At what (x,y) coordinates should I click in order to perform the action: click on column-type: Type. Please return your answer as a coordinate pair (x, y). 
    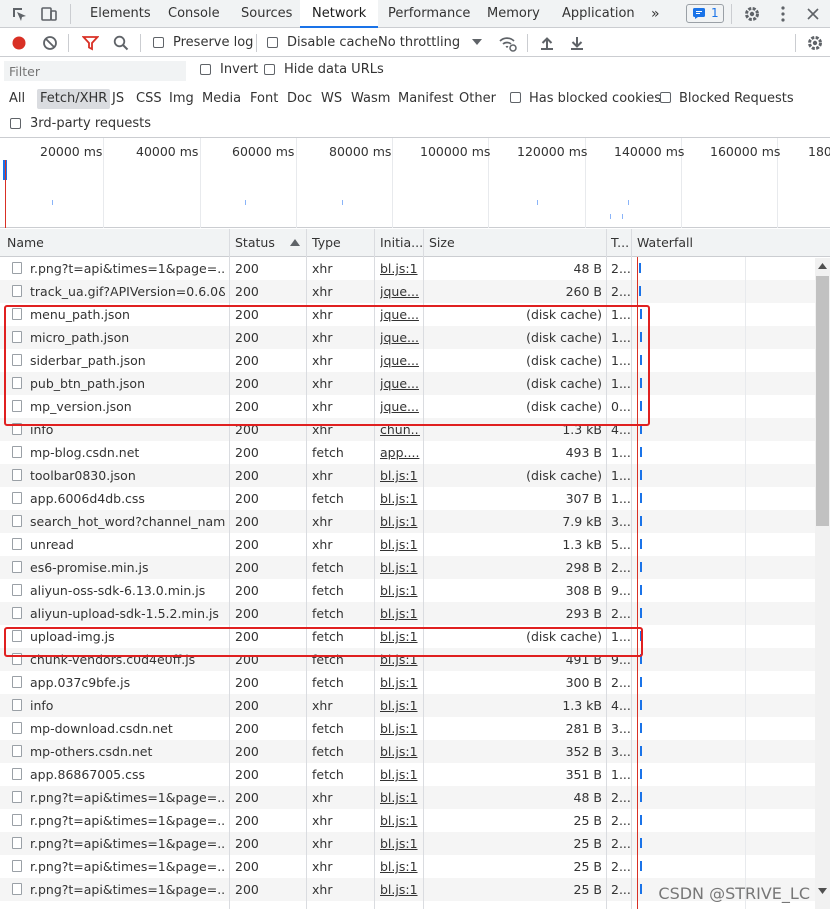
    Looking at the image, I should click on (341, 243).